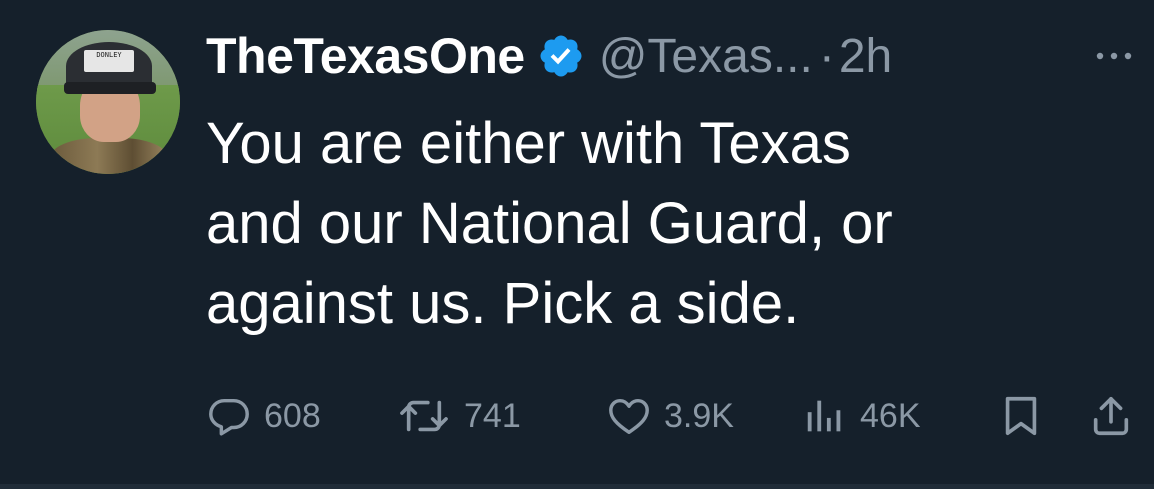 The height and width of the screenshot is (489, 1154). What do you see at coordinates (577, 486) in the screenshot?
I see `divider` at bounding box center [577, 486].